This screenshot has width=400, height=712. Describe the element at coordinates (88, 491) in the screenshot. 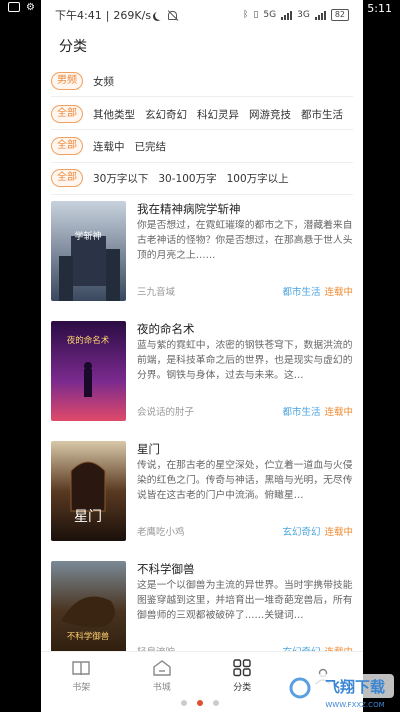

I see `book-cover: 星门` at that location.